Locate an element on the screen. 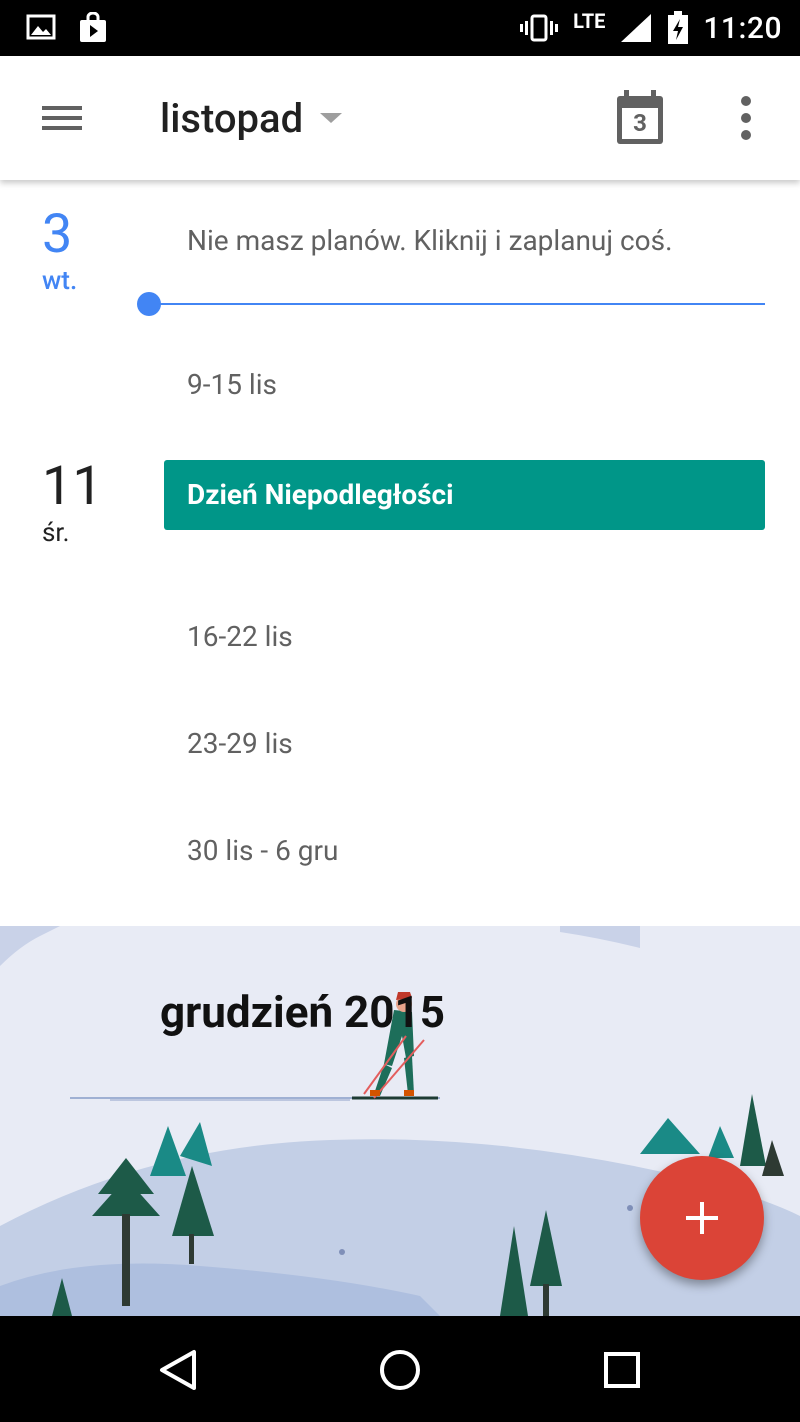 The image size is (800, 1422). signal-icon is located at coordinates (636, 28).